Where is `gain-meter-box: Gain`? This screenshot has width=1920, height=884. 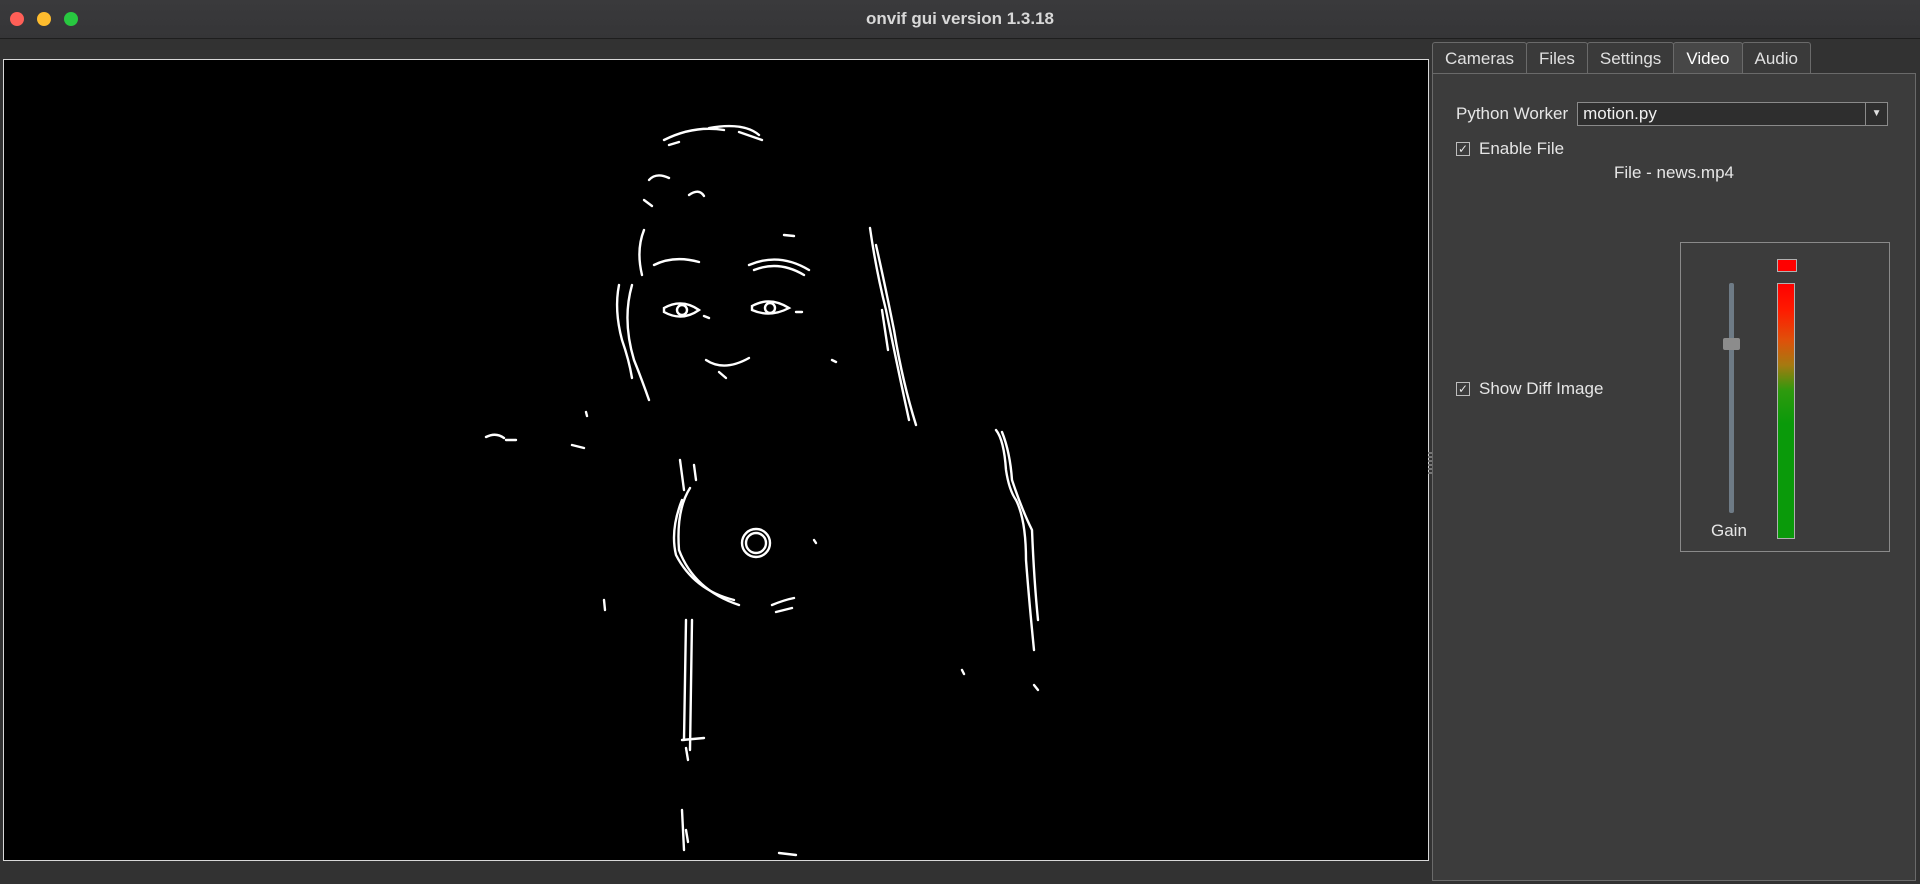 gain-meter-box: Gain is located at coordinates (1785, 397).